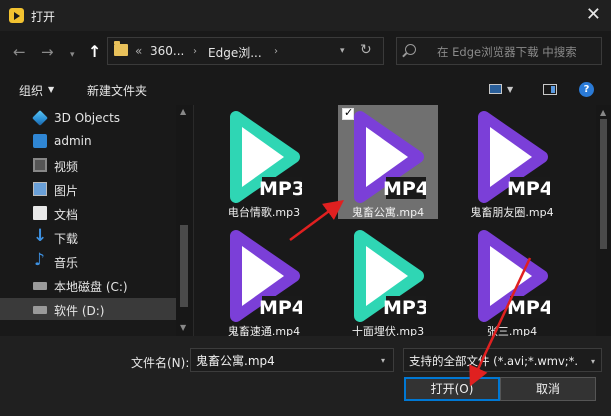  Describe the element at coordinates (40, 165) in the screenshot. I see `video-icon` at that location.